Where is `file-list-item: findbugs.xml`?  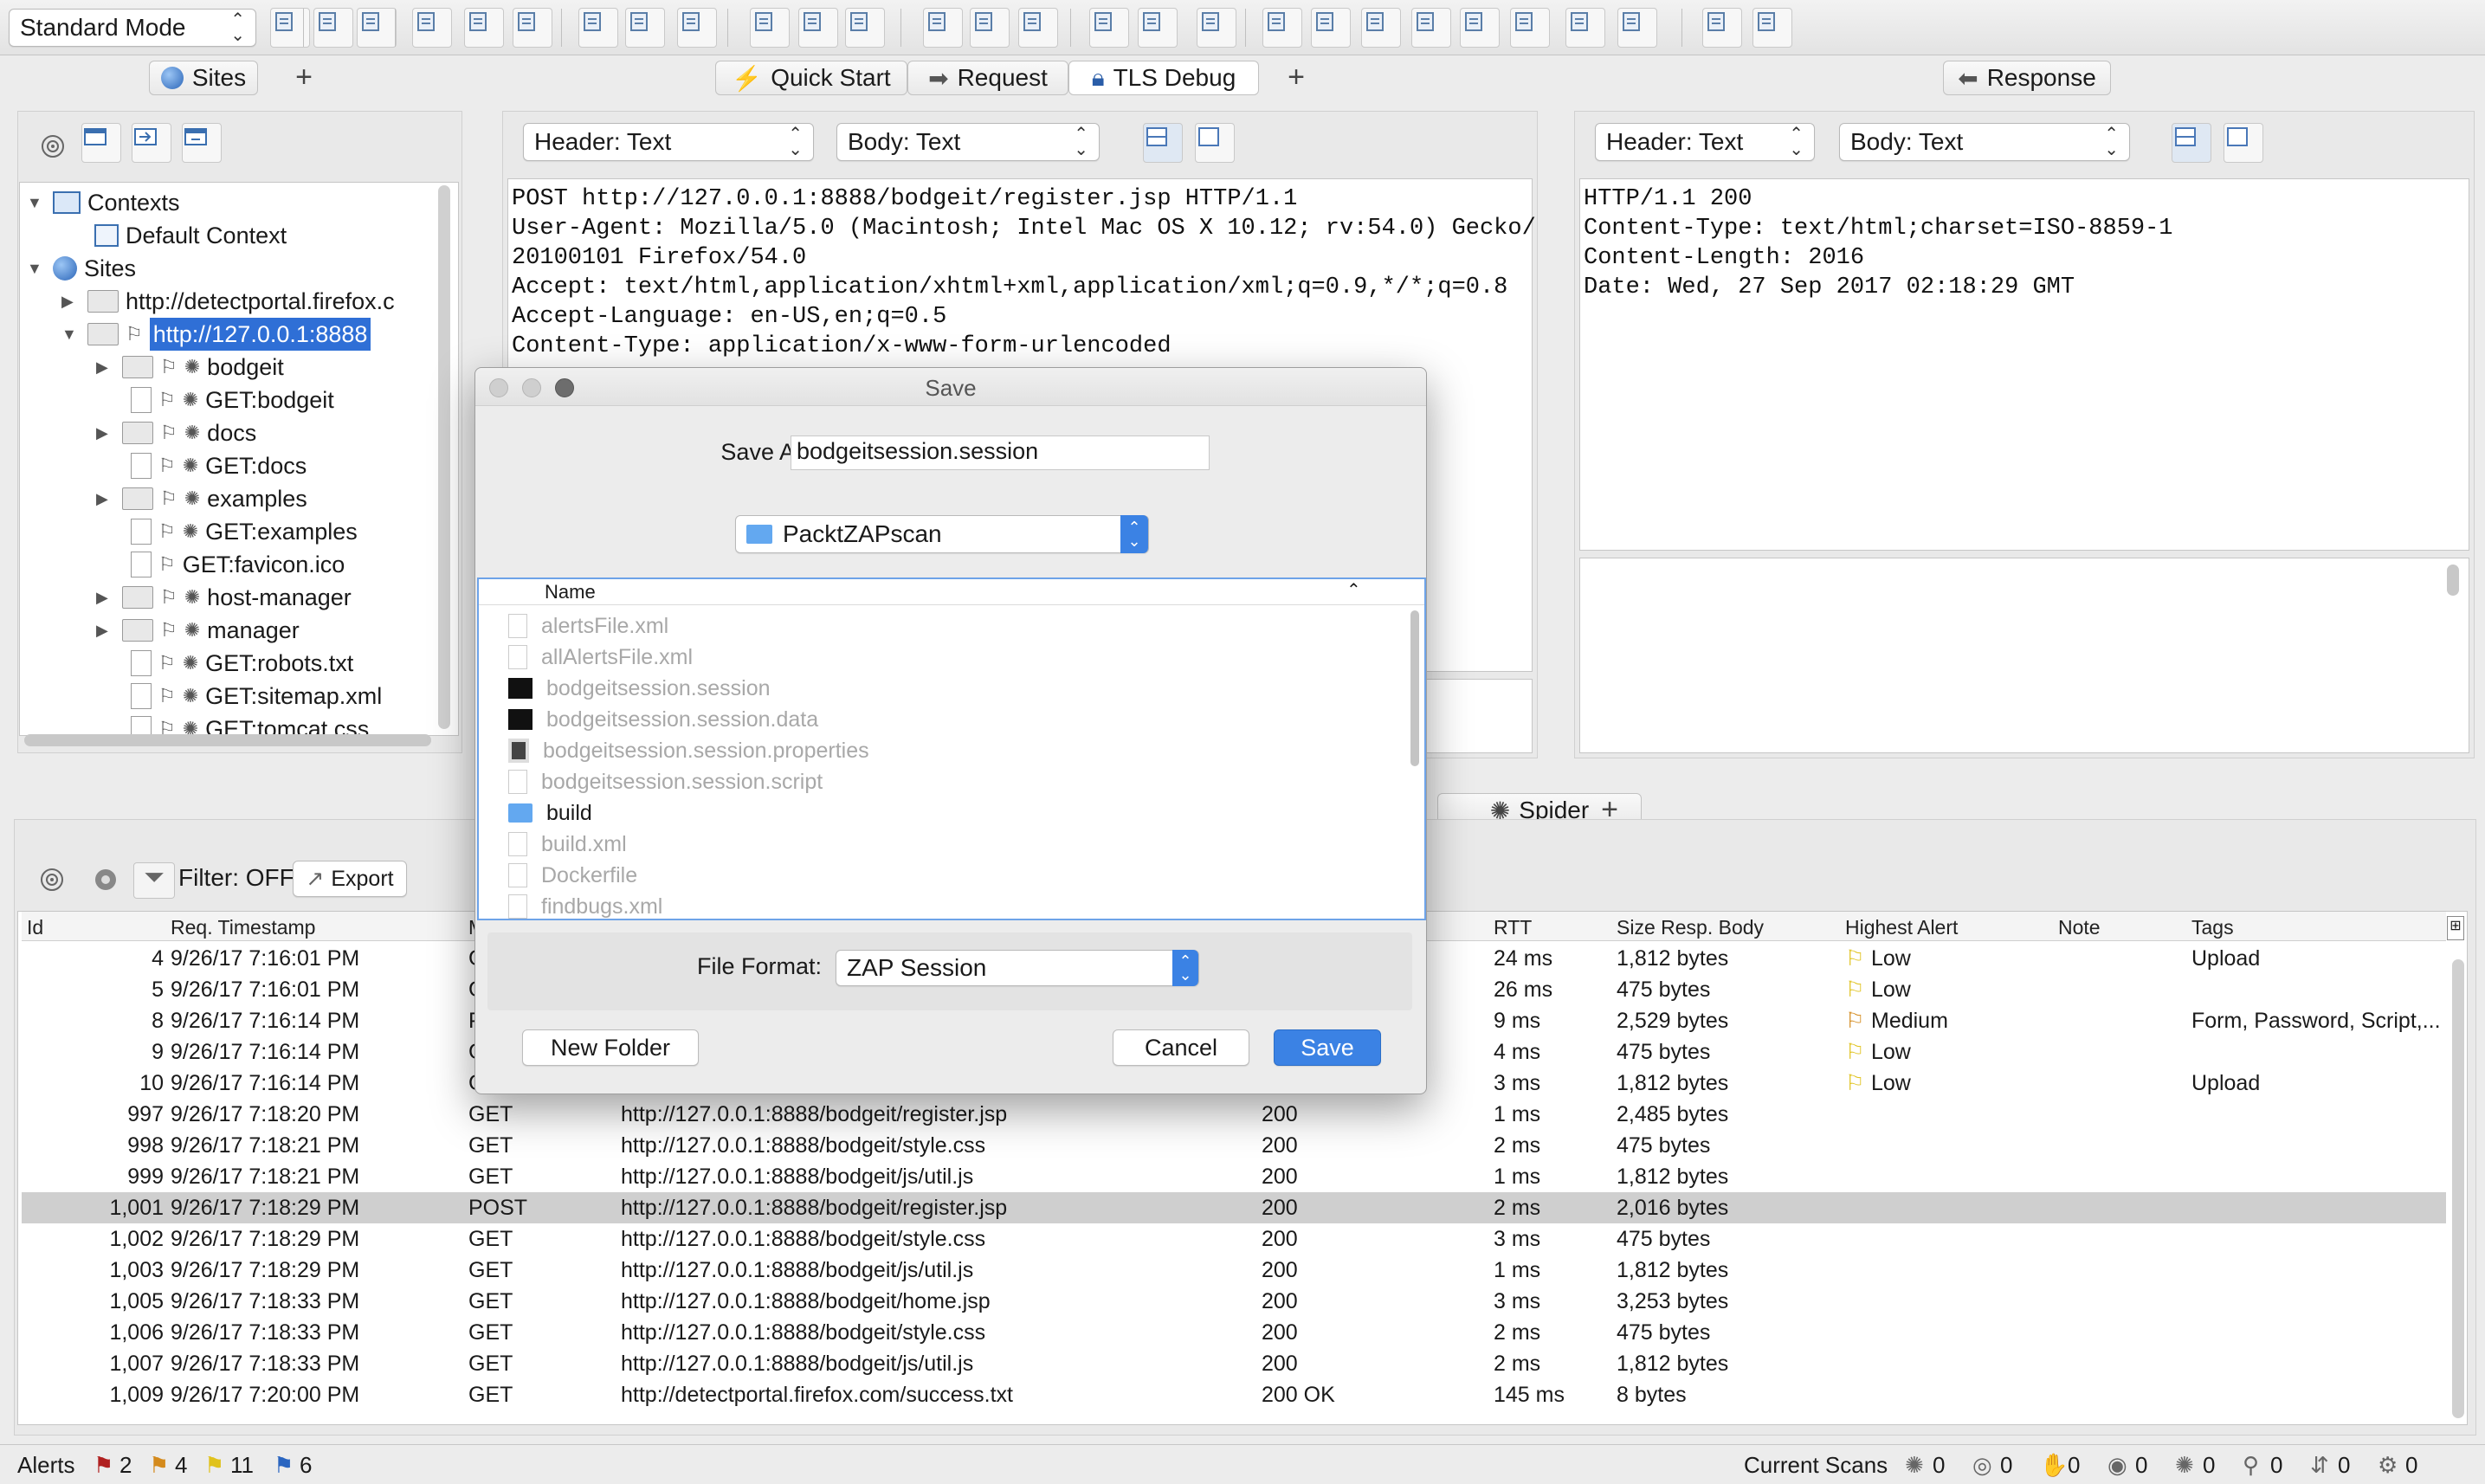
file-list-item: findbugs.xml is located at coordinates (585, 906).